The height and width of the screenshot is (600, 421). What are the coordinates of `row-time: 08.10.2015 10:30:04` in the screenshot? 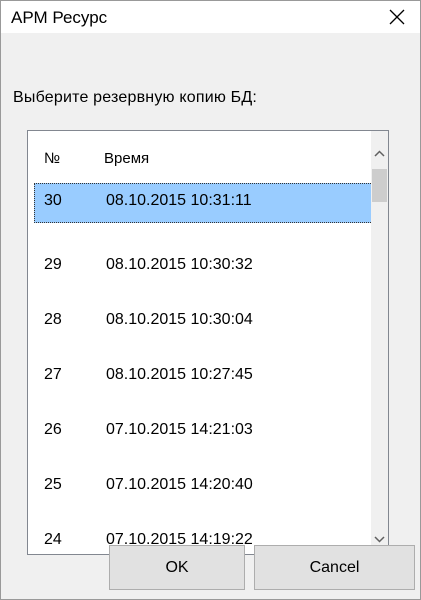 It's located at (179, 319).